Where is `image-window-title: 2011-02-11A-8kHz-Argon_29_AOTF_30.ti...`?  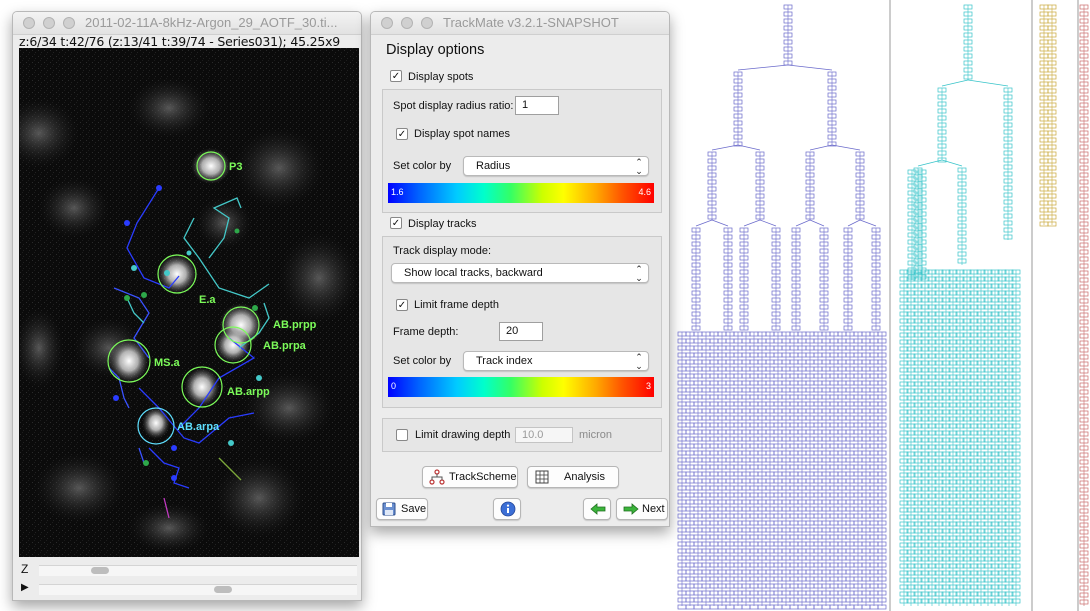
image-window-title: 2011-02-11A-8kHz-Argon_29_AOTF_30.ti... is located at coordinates (211, 22).